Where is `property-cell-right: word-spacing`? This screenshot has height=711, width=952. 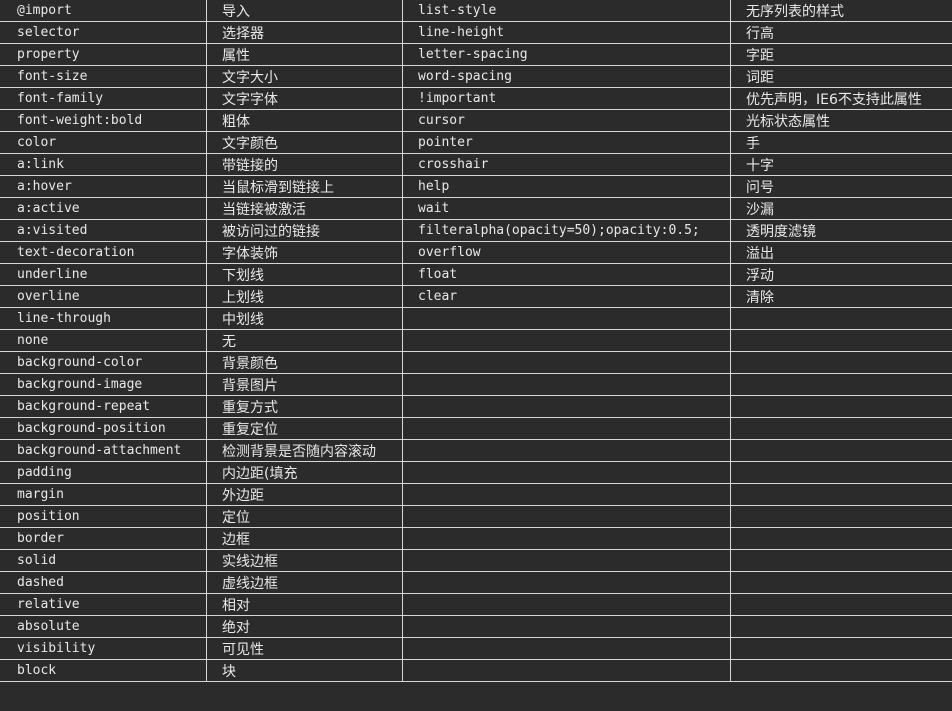 property-cell-right: word-spacing is located at coordinates (566, 76).